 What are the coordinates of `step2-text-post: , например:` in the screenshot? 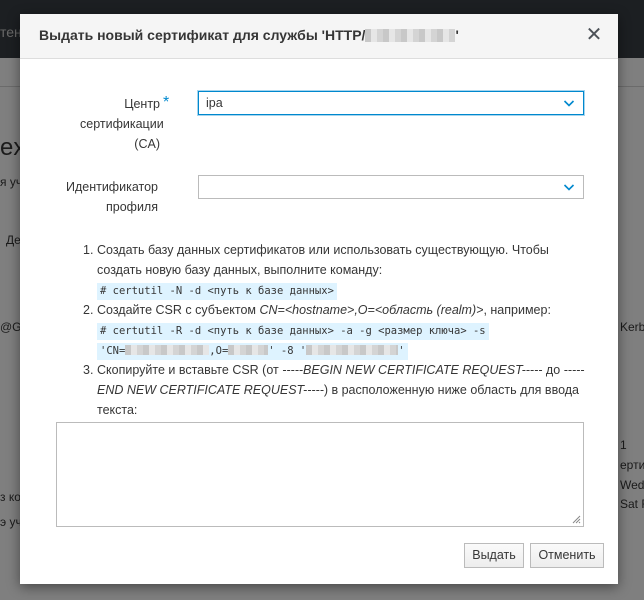 It's located at (517, 310).